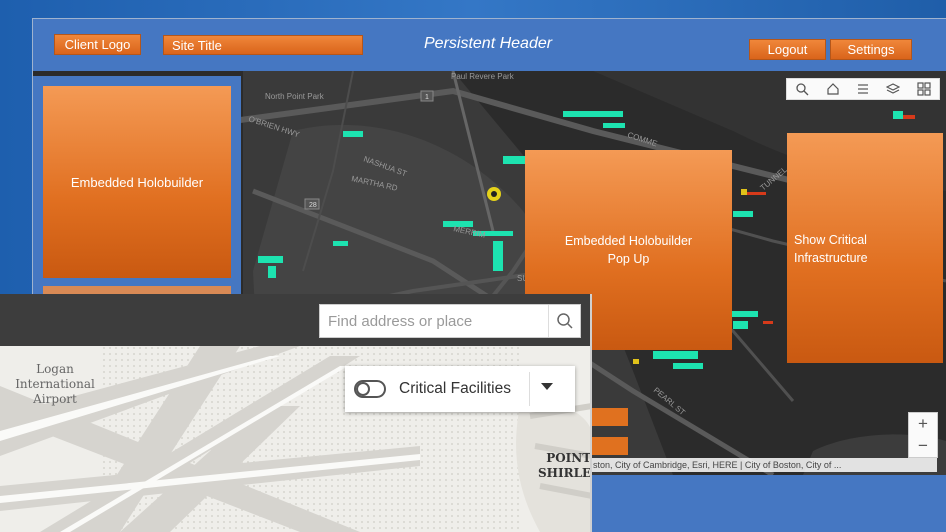 The width and height of the screenshot is (946, 532). I want to click on zoom-out-button: −, so click(923, 446).